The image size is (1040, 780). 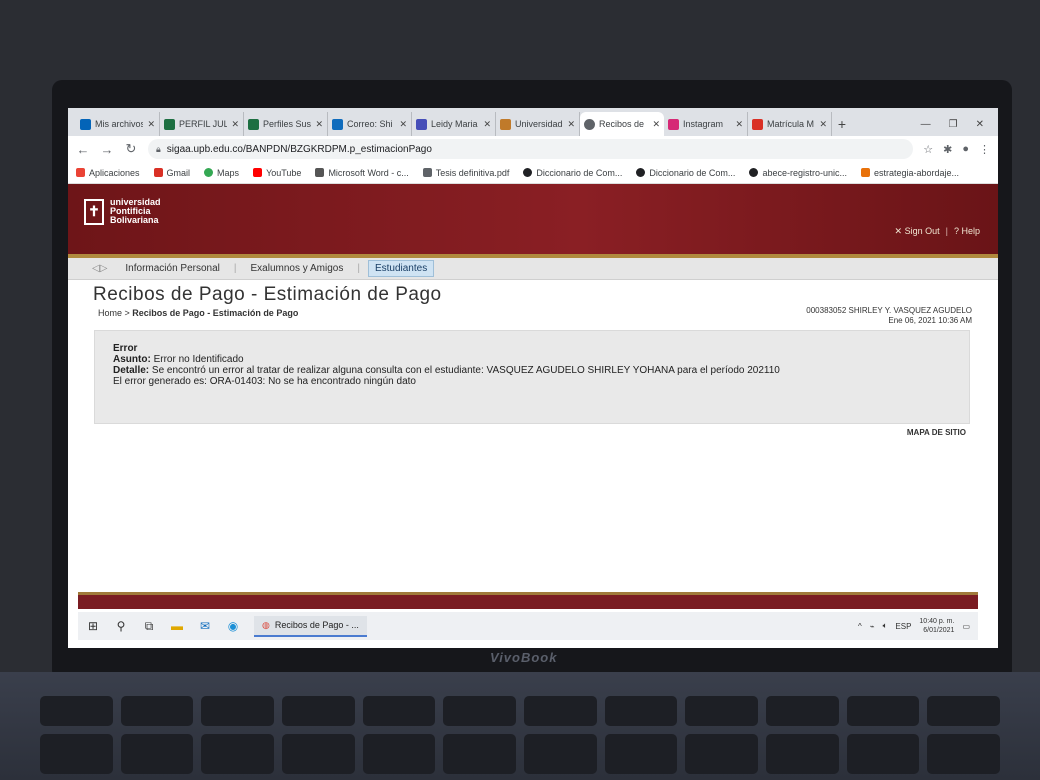 I want to click on error-heading: Error, so click(x=125, y=348).